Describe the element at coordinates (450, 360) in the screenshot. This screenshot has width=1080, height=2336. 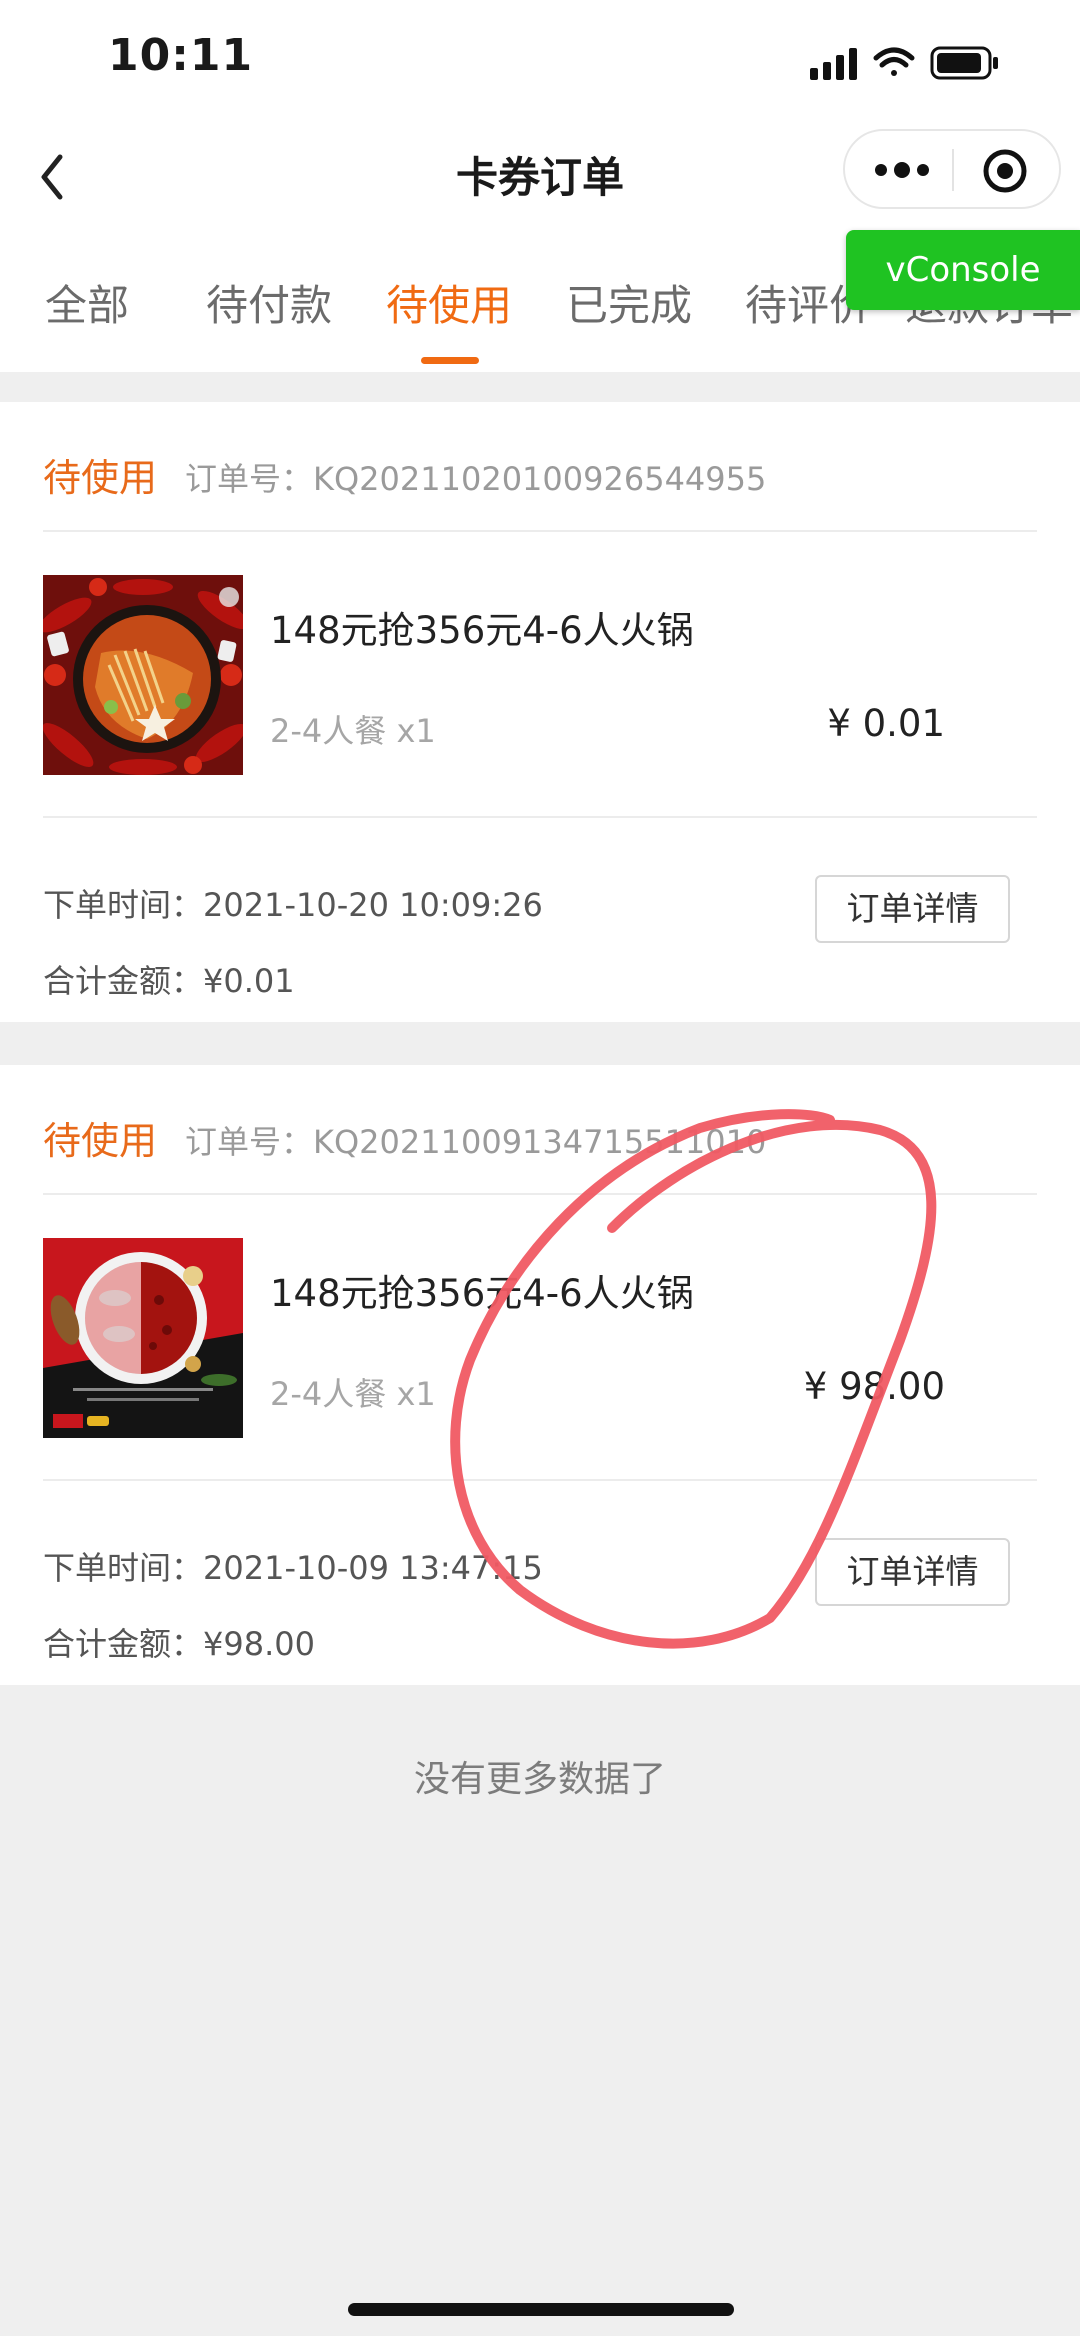
I see `active-tab-indicator` at that location.